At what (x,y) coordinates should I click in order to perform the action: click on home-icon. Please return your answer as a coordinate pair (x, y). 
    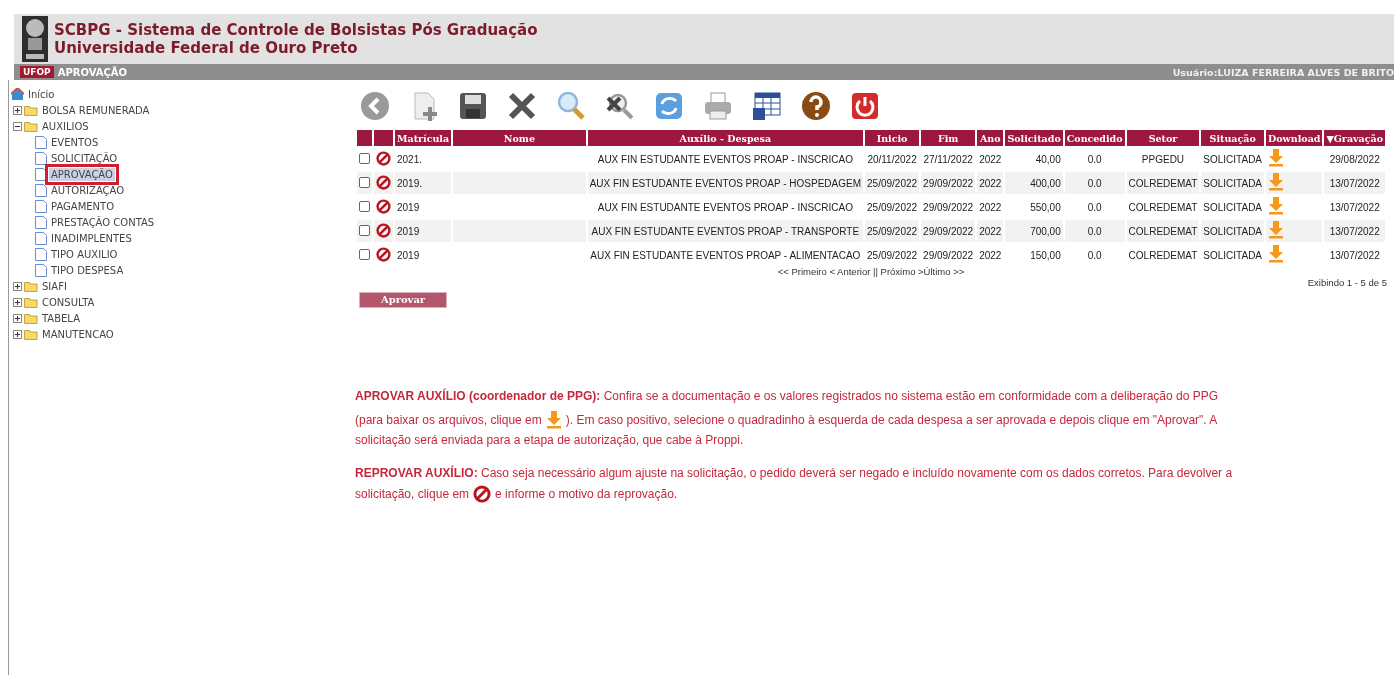
    Looking at the image, I should click on (17, 94).